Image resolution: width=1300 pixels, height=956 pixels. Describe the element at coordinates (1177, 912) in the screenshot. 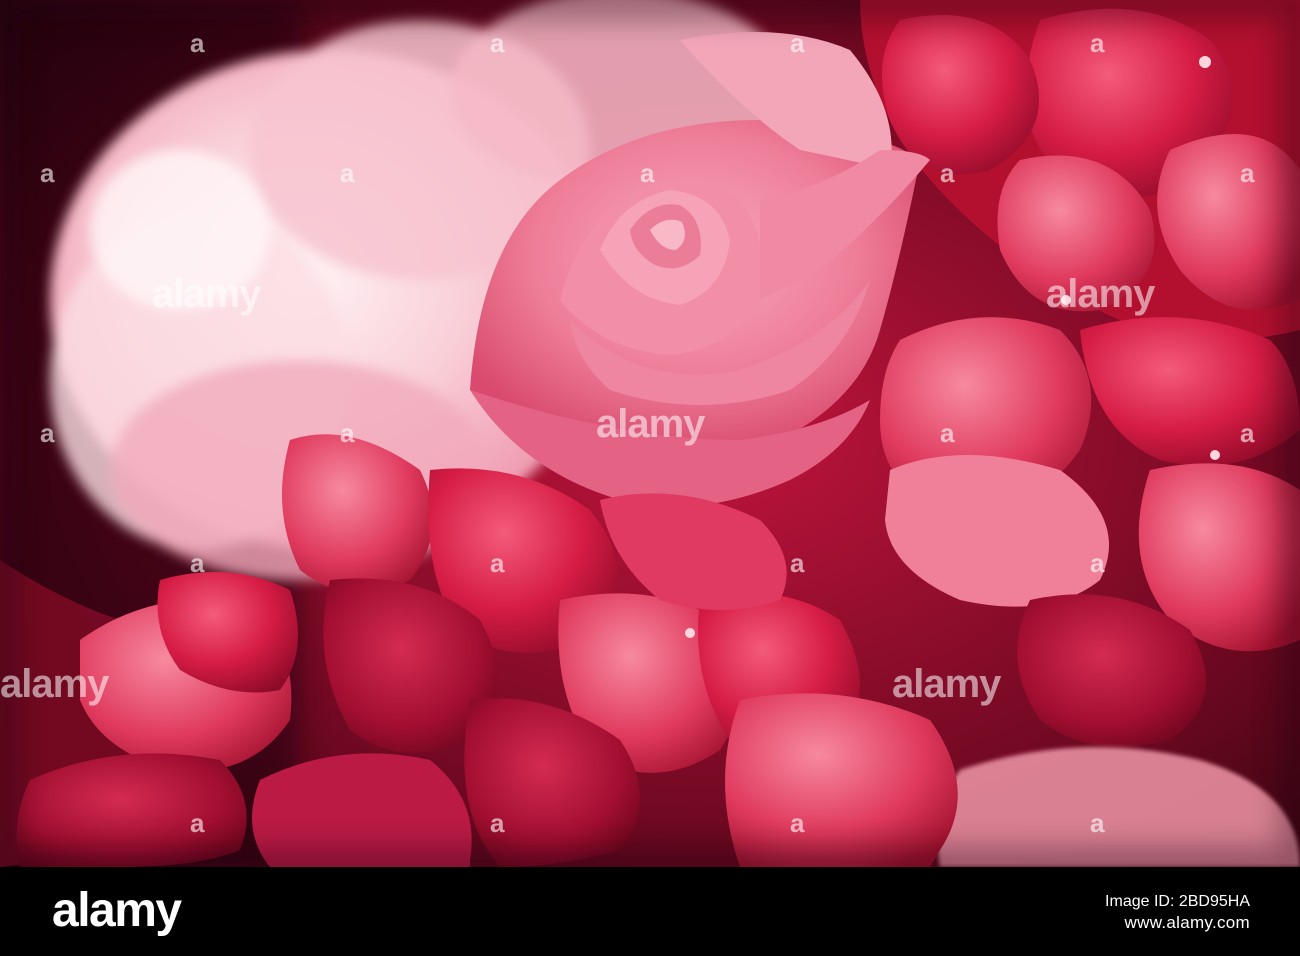

I see `footer-meta: Image ID: 2BD95HA www.alamy.com` at that location.